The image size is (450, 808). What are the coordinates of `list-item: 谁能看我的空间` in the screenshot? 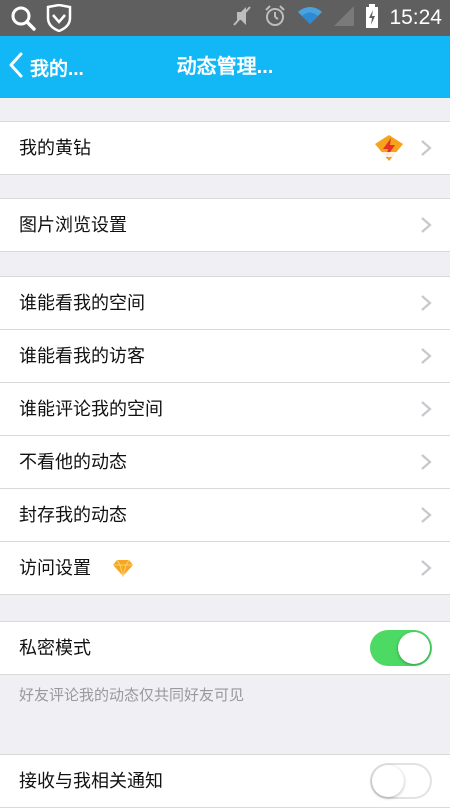 It's located at (225, 303).